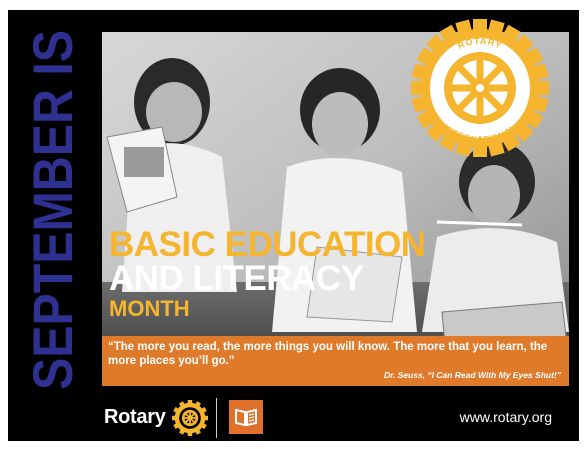 The height and width of the screenshot is (449, 585). I want to click on side-title: SEPTEMBER IS, so click(52, 210).